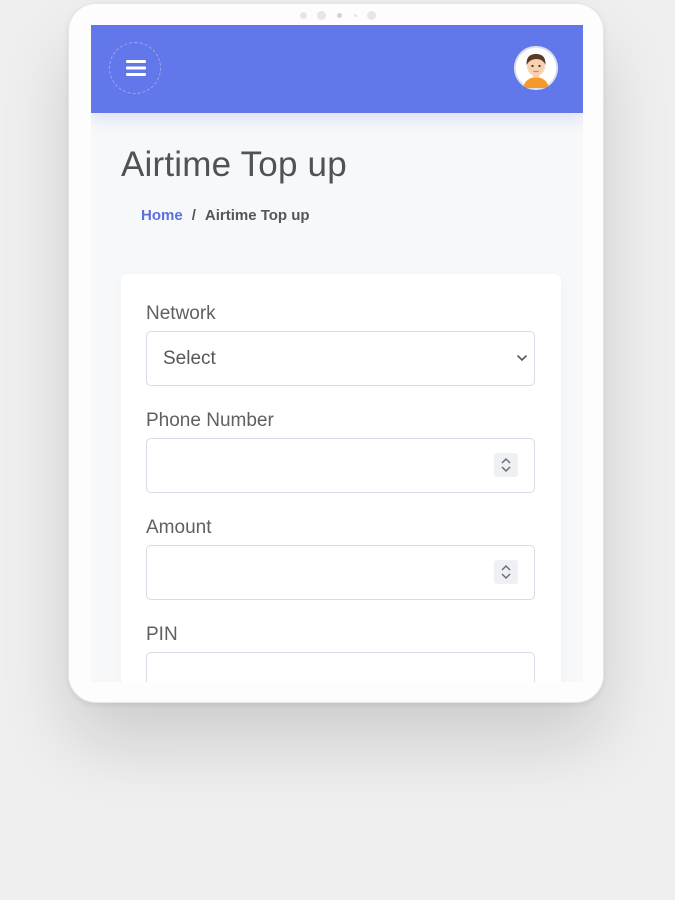  Describe the element at coordinates (210, 420) in the screenshot. I see `phone-number-label: Phone Number` at that location.